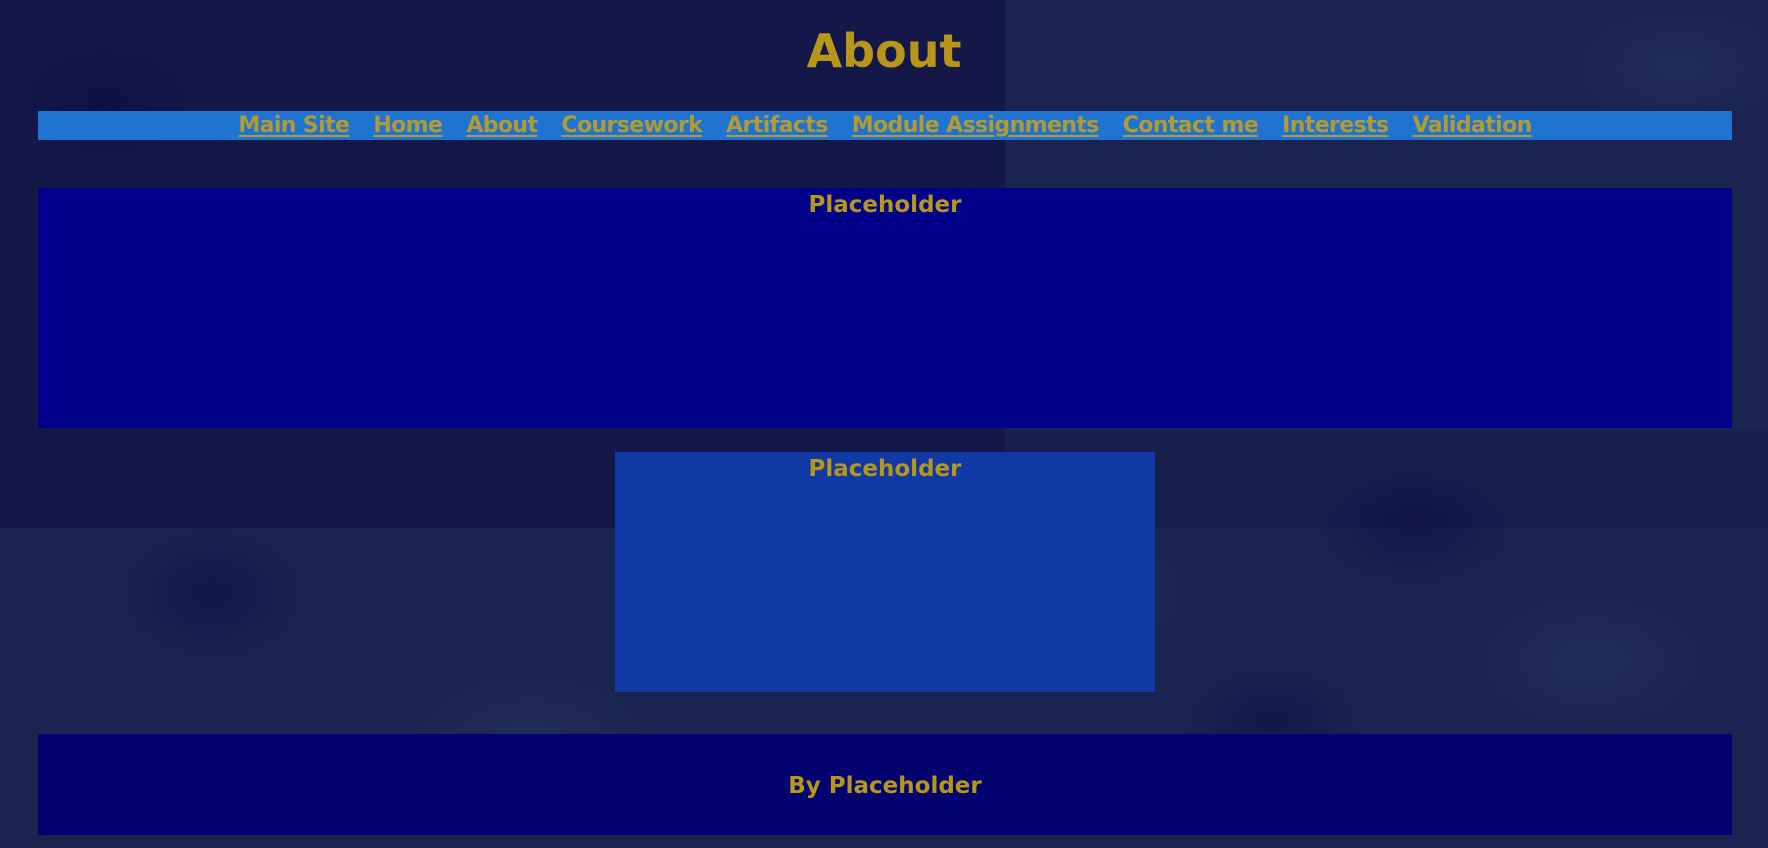  What do you see at coordinates (885, 469) in the screenshot?
I see `middle-section-heading: Placeholder` at bounding box center [885, 469].